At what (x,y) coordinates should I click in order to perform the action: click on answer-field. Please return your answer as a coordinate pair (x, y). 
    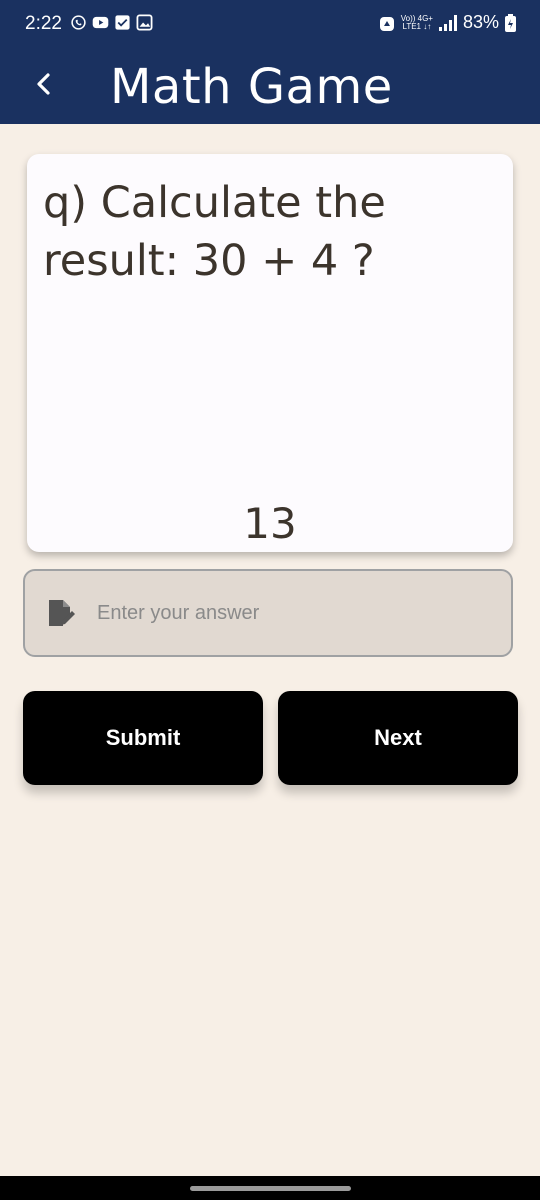
    Looking at the image, I should click on (268, 613).